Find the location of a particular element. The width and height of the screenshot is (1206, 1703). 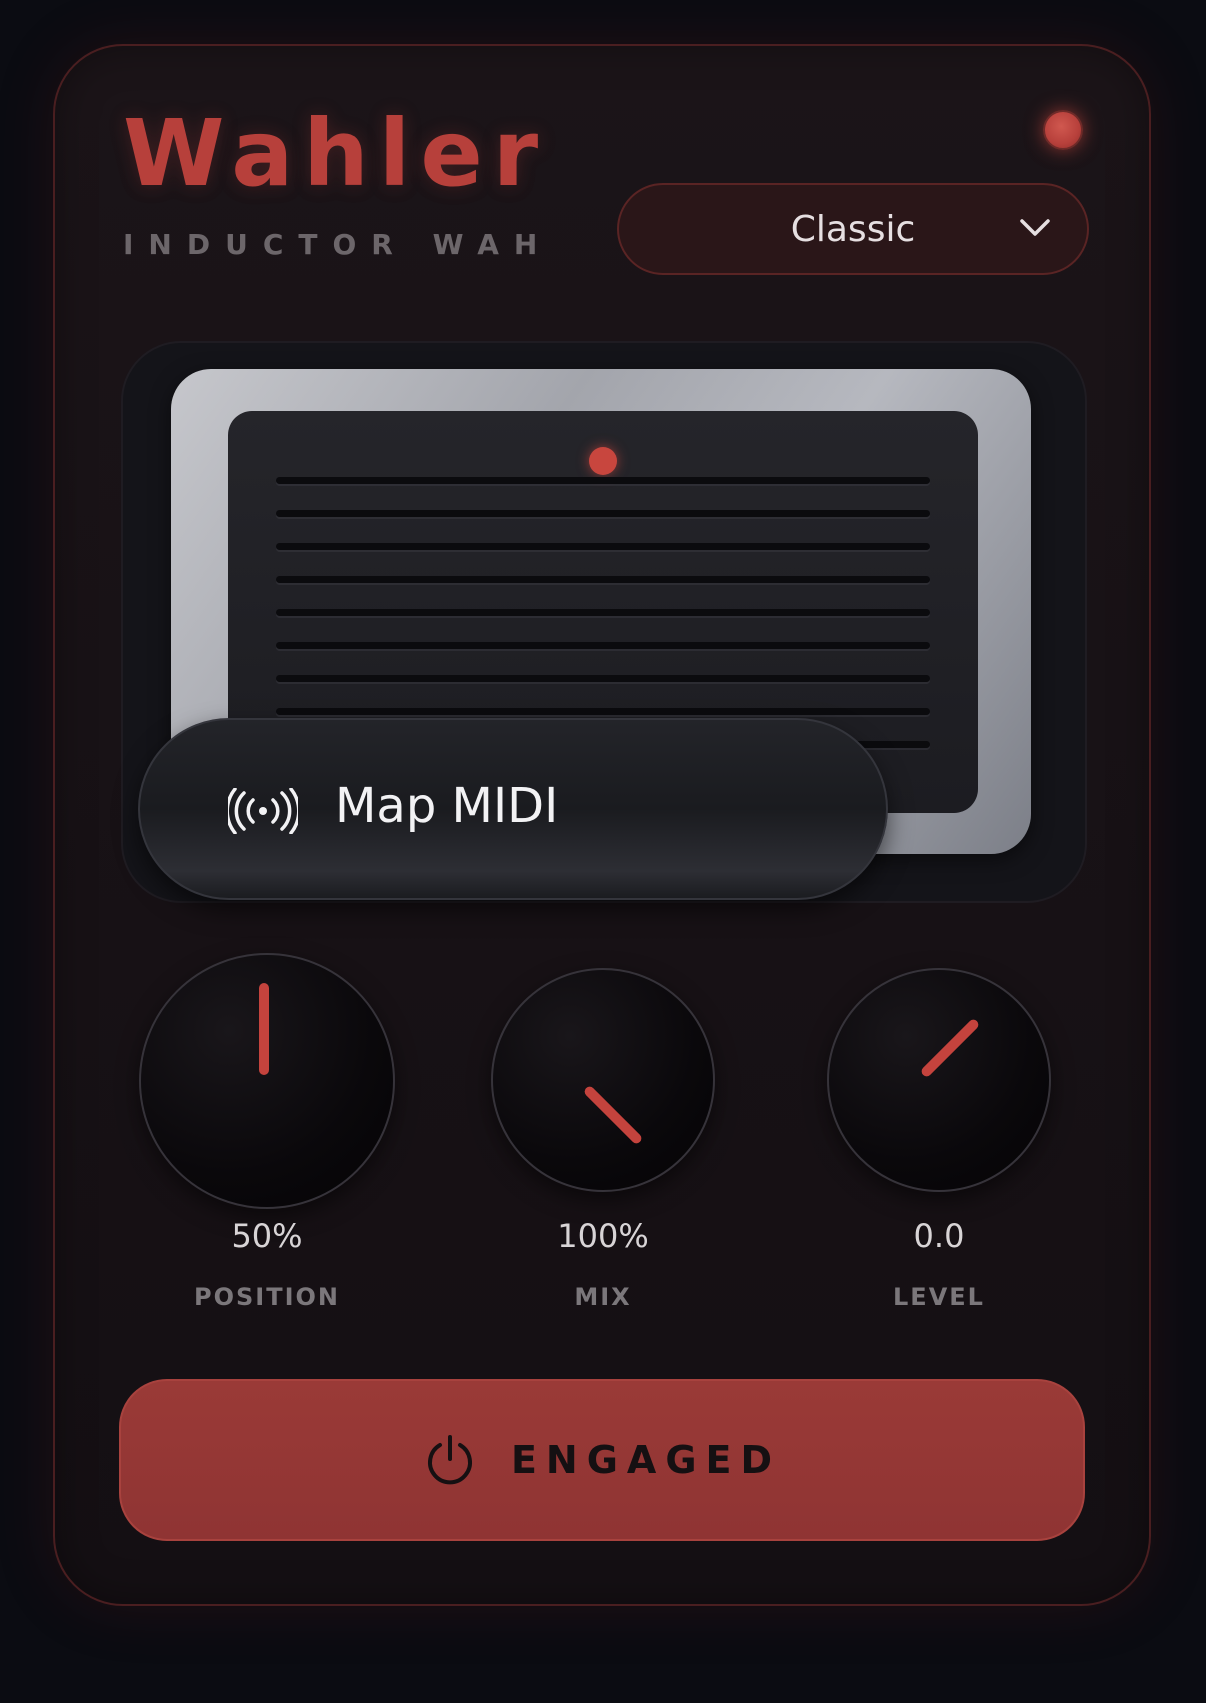

status-led-icon is located at coordinates (1063, 130).